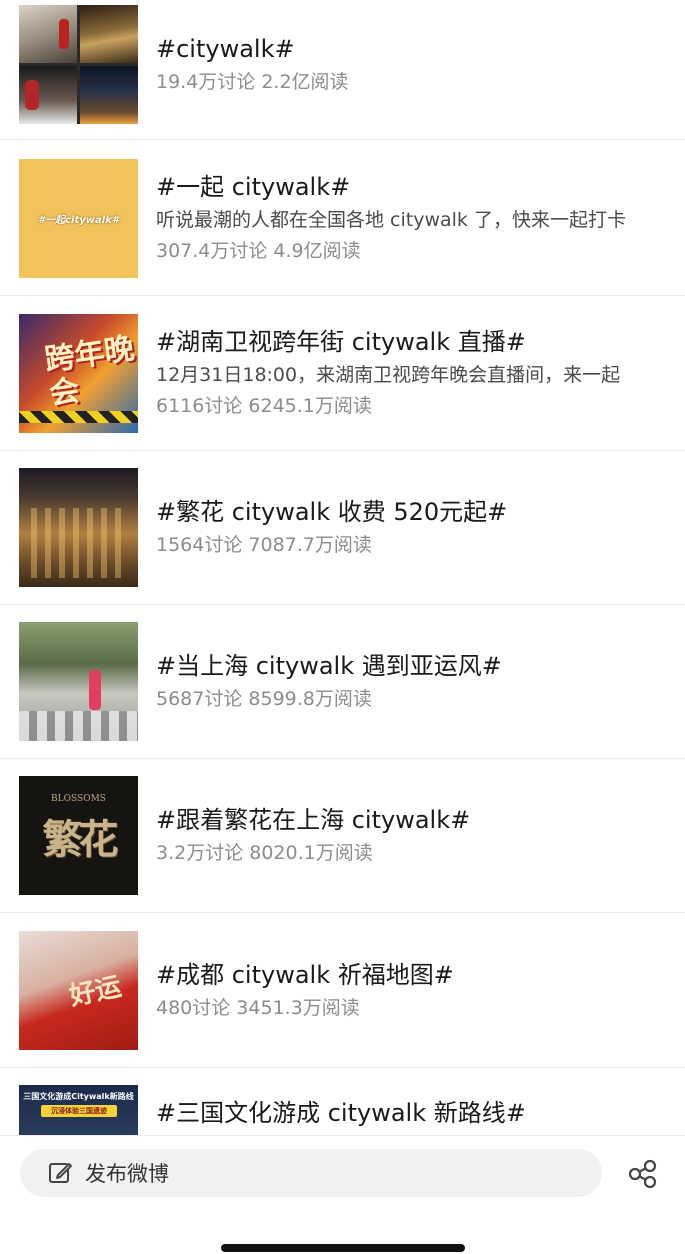 The width and height of the screenshot is (685, 1254). What do you see at coordinates (332, 512) in the screenshot?
I see `topic-title: #繁花 citywalk 收费 520元起#` at bounding box center [332, 512].